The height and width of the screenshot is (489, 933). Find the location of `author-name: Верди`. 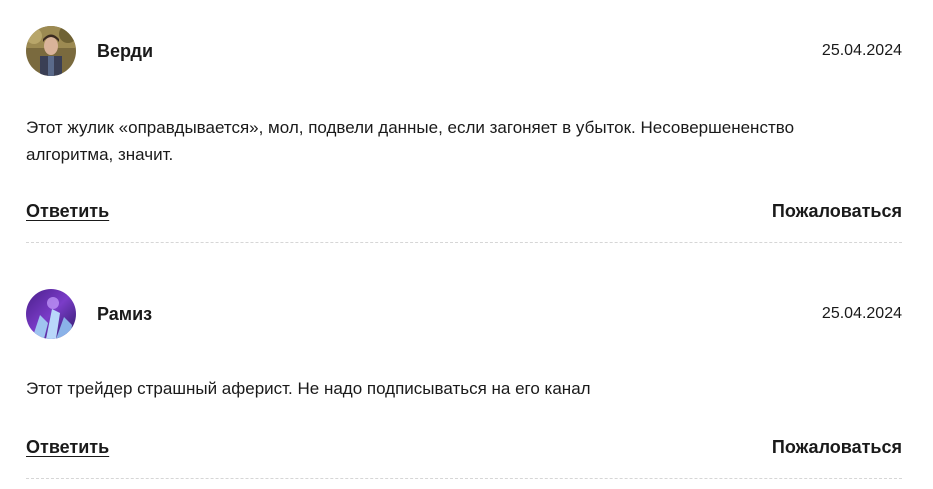

author-name: Верди is located at coordinates (125, 51).